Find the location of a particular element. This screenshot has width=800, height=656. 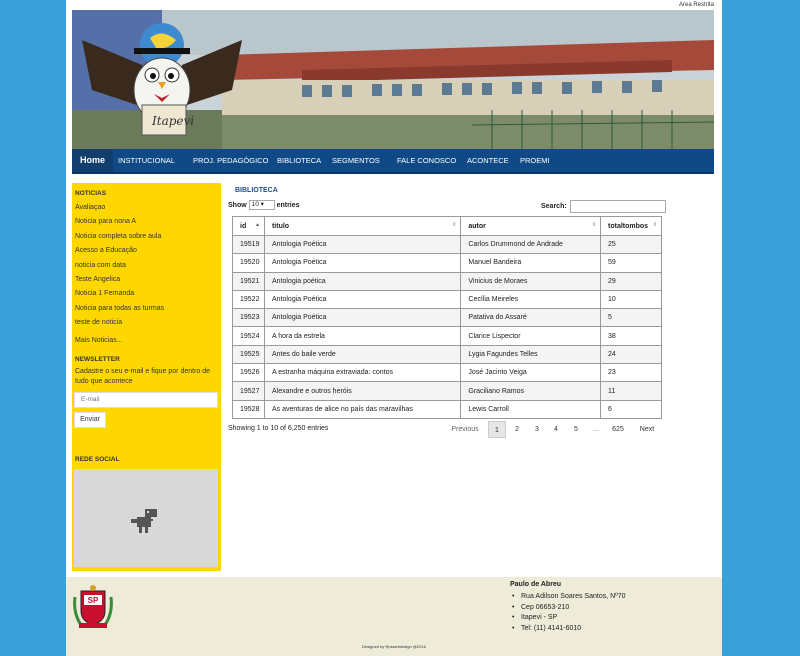

nav-proemi: PROEMI is located at coordinates (535, 160).